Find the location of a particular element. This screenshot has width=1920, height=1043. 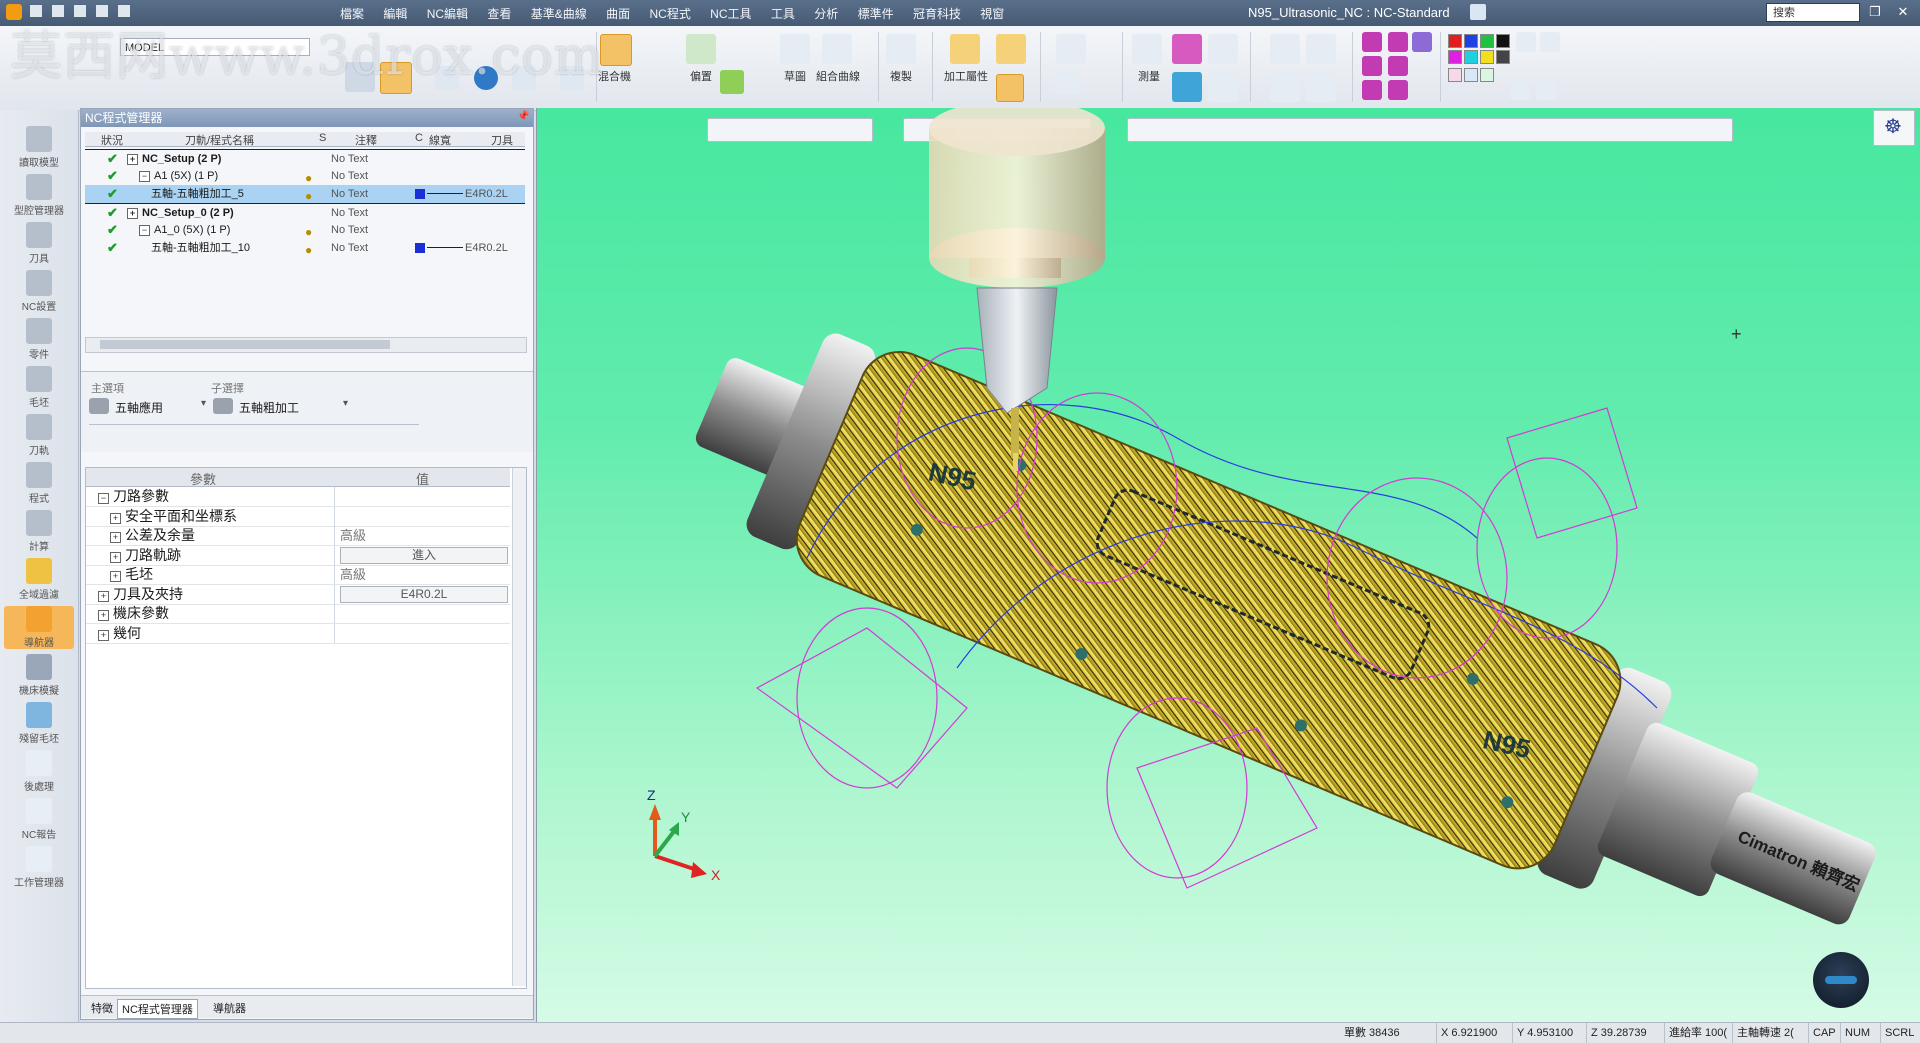

list-icon is located at coordinates (447, 78).